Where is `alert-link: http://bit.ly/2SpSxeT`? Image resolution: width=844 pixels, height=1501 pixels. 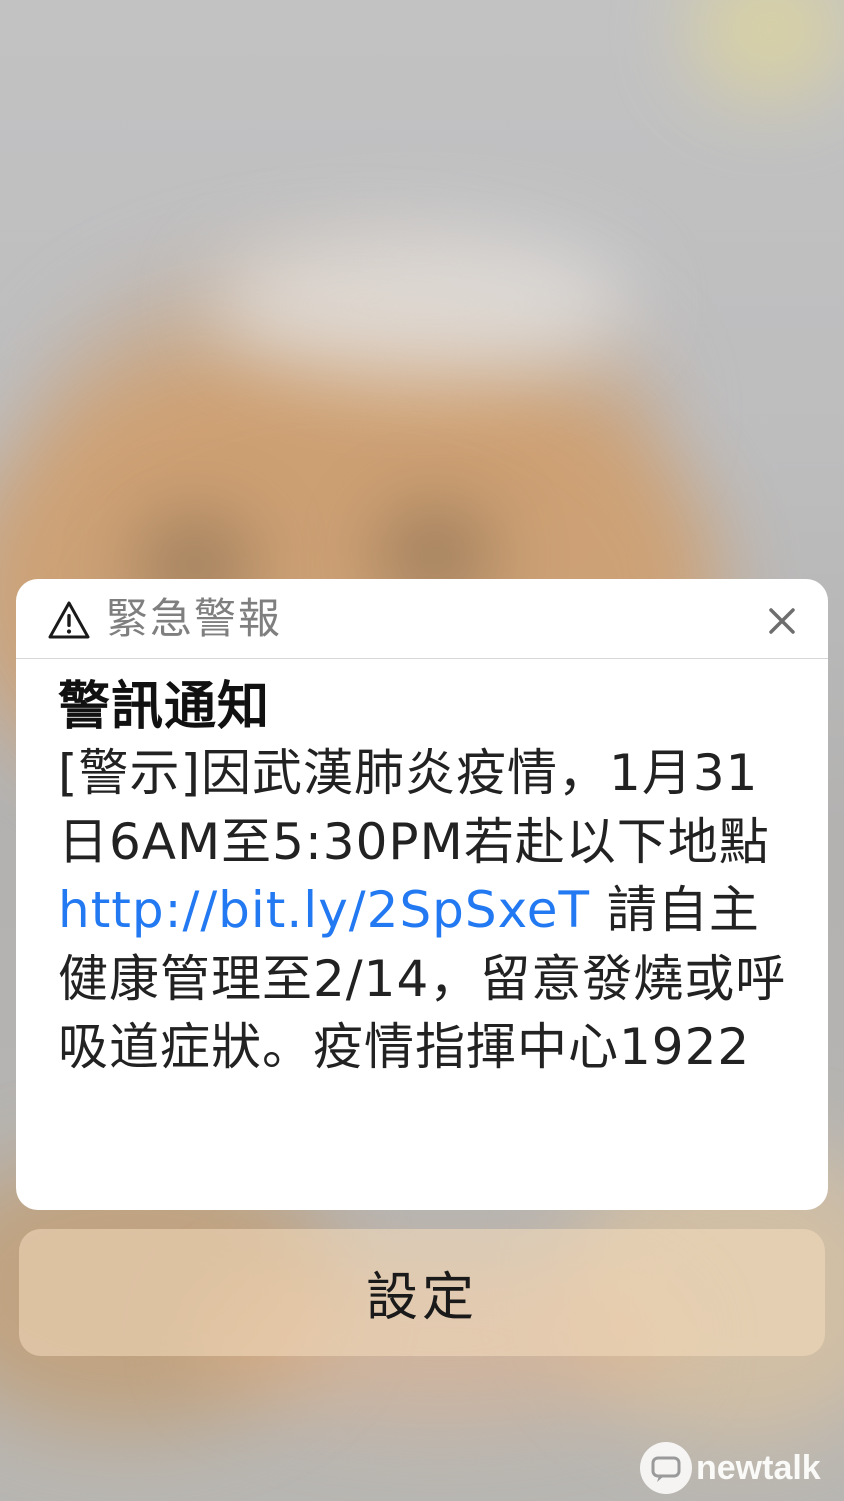
alert-link: http://bit.ly/2SpSxeT is located at coordinates (324, 910).